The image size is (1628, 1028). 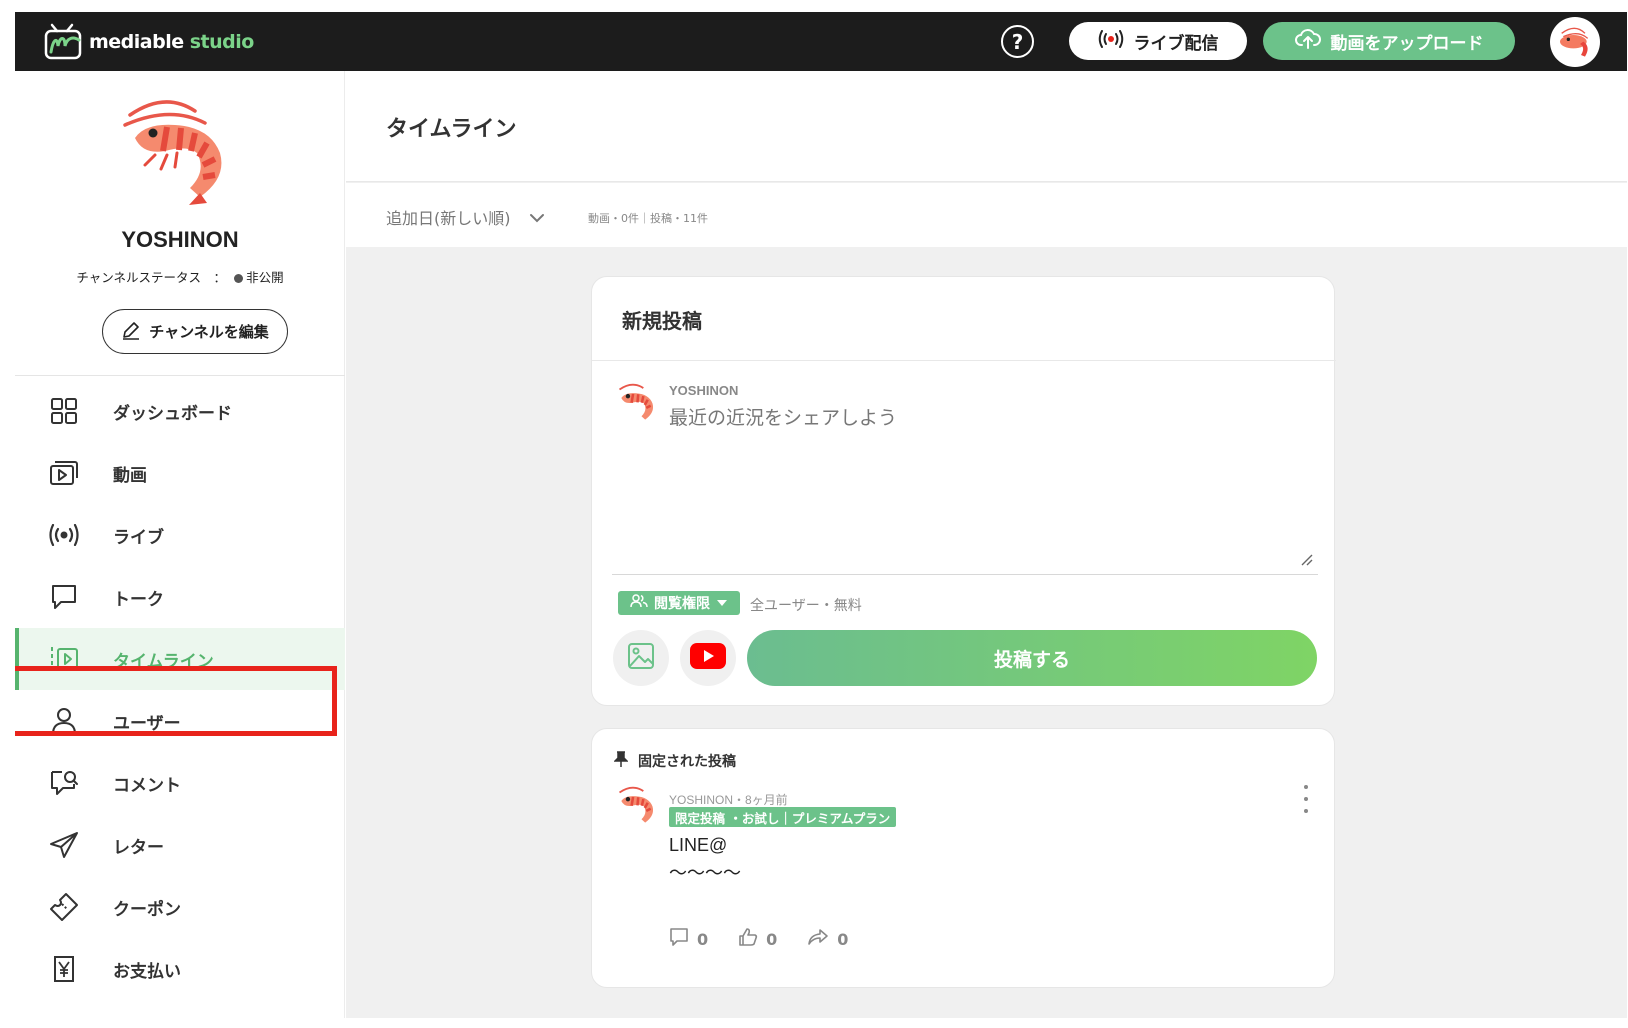 I want to click on send-icon, so click(x=64, y=845).